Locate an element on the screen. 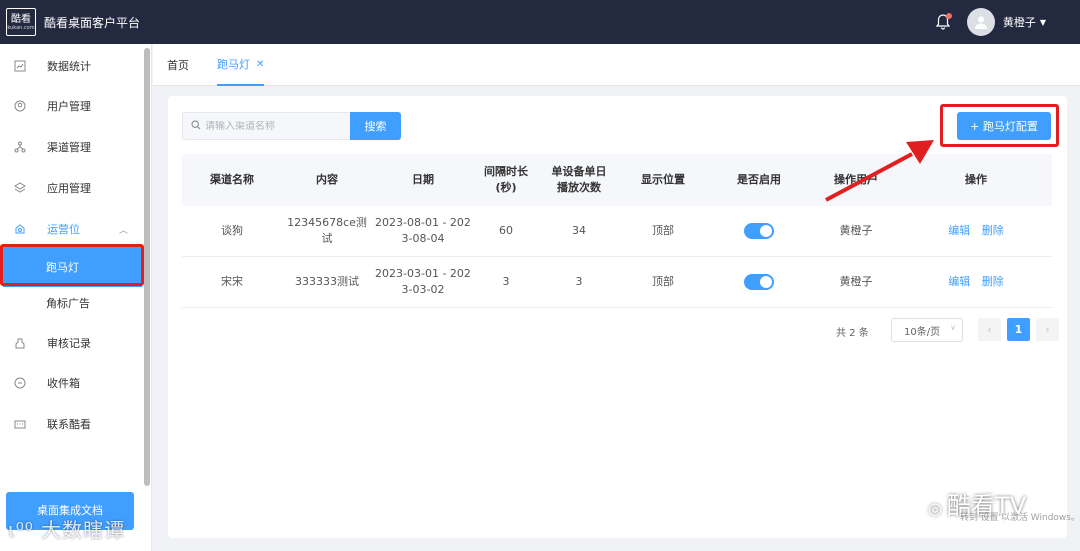  cell-plays: 3 is located at coordinates (579, 281).